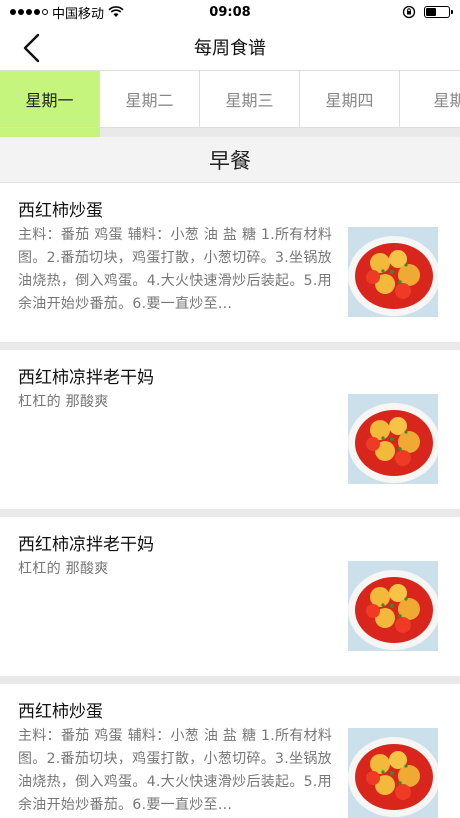 The image size is (460, 818). I want to click on tab-wednesday: 星期三, so click(250, 99).